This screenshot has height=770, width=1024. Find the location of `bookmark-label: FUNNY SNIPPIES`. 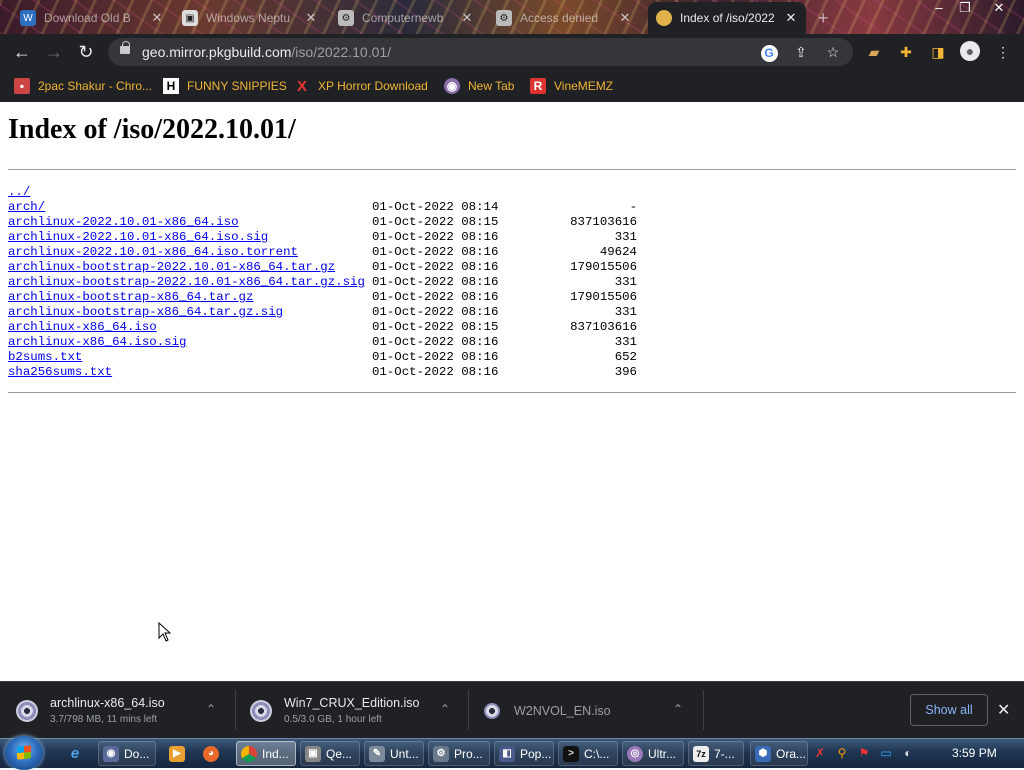

bookmark-label: FUNNY SNIPPIES is located at coordinates (237, 86).